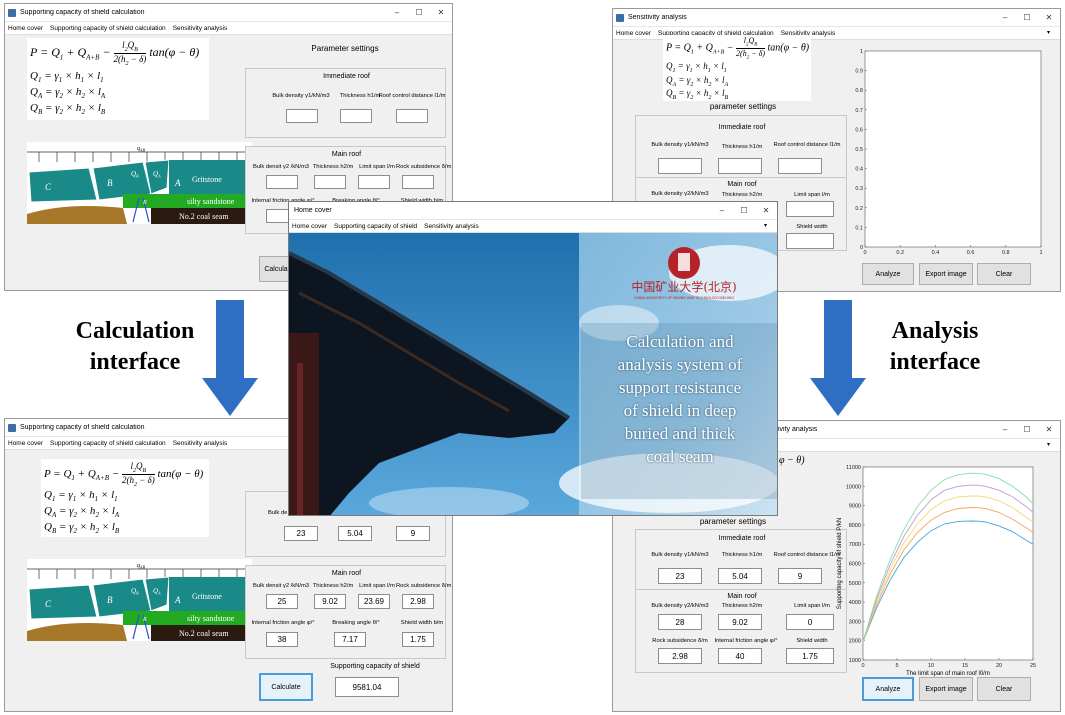 Image resolution: width=1065 pixels, height=715 pixels. I want to click on friction-angle-input: 40, so click(740, 656).